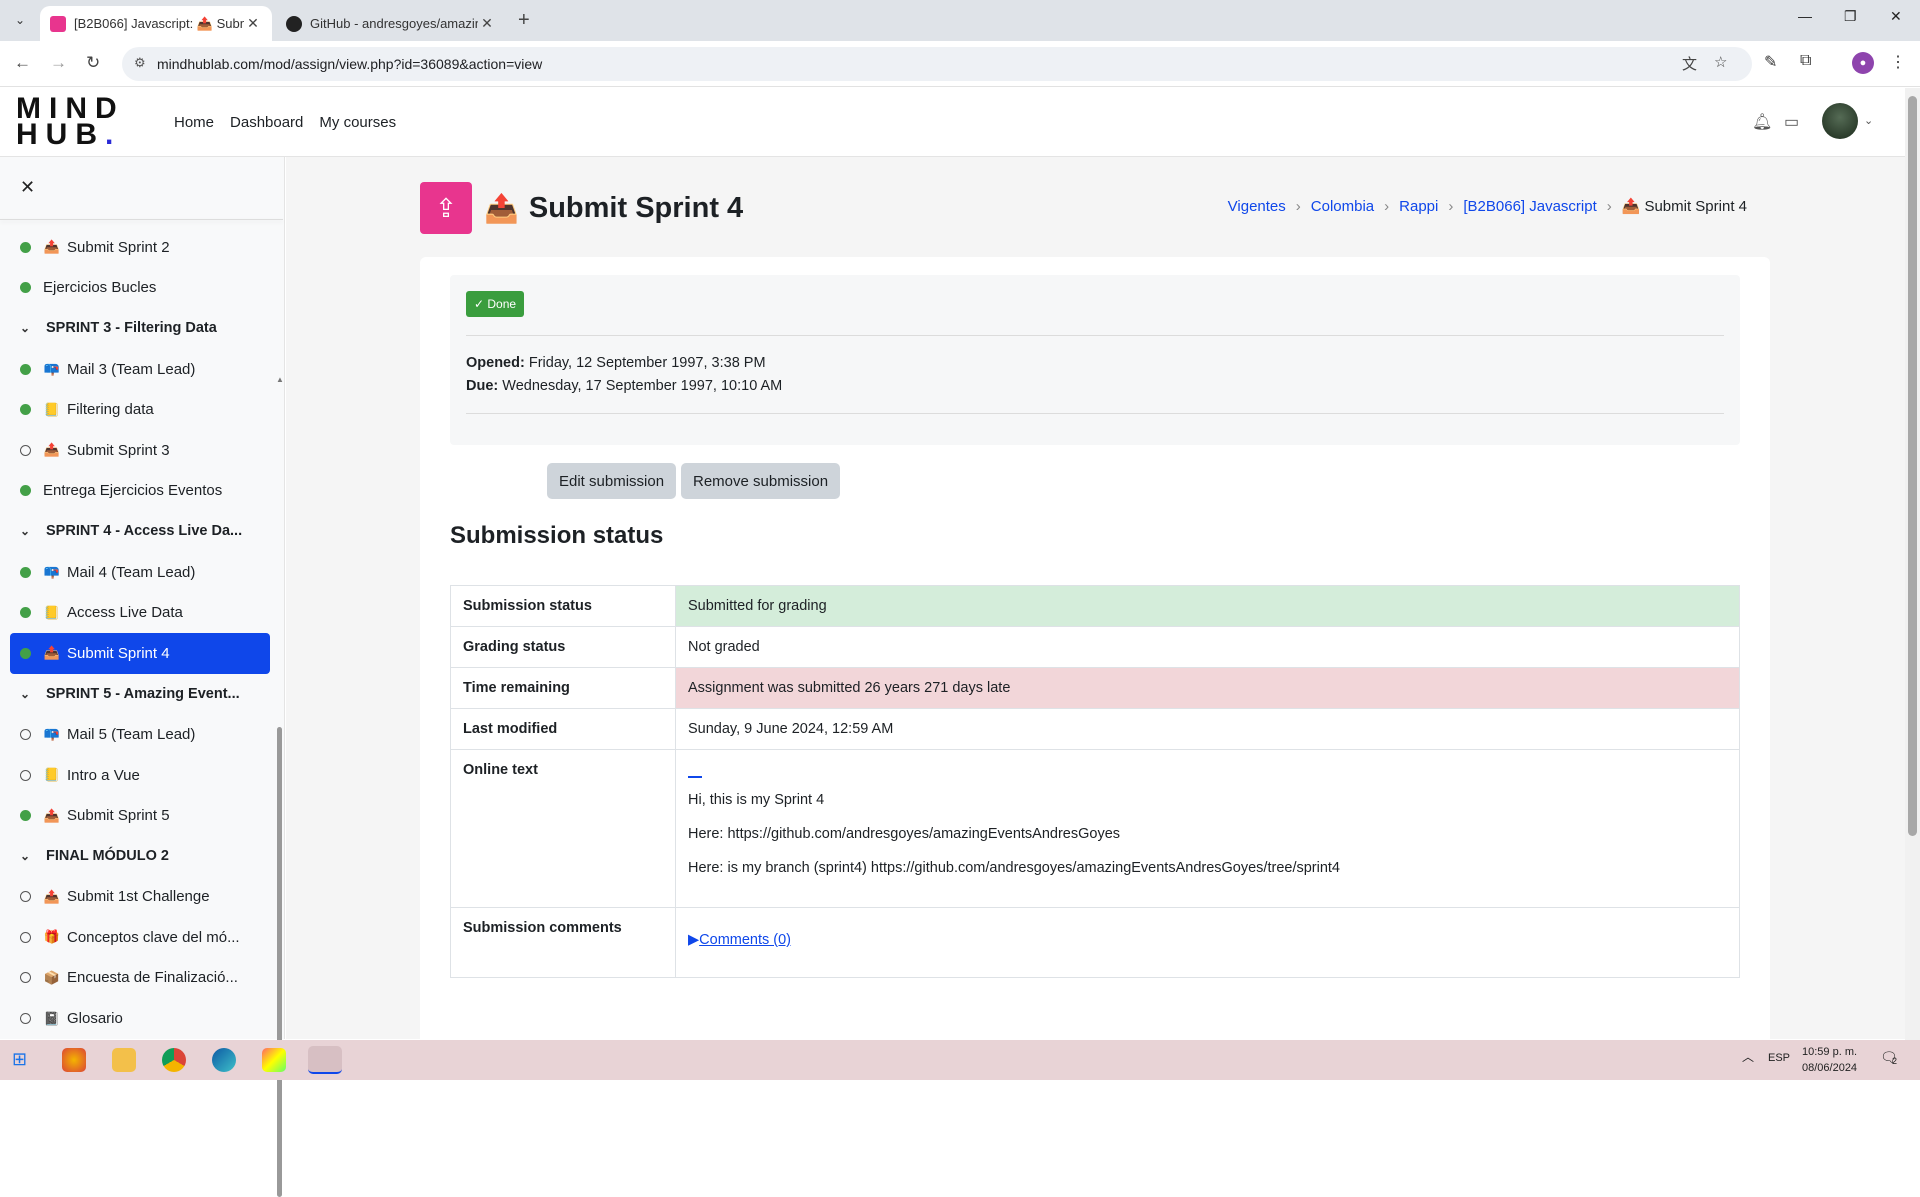  What do you see at coordinates (159, 23) in the screenshot?
I see `tab-title: [B2B066] Javascript: 📤 Submit` at bounding box center [159, 23].